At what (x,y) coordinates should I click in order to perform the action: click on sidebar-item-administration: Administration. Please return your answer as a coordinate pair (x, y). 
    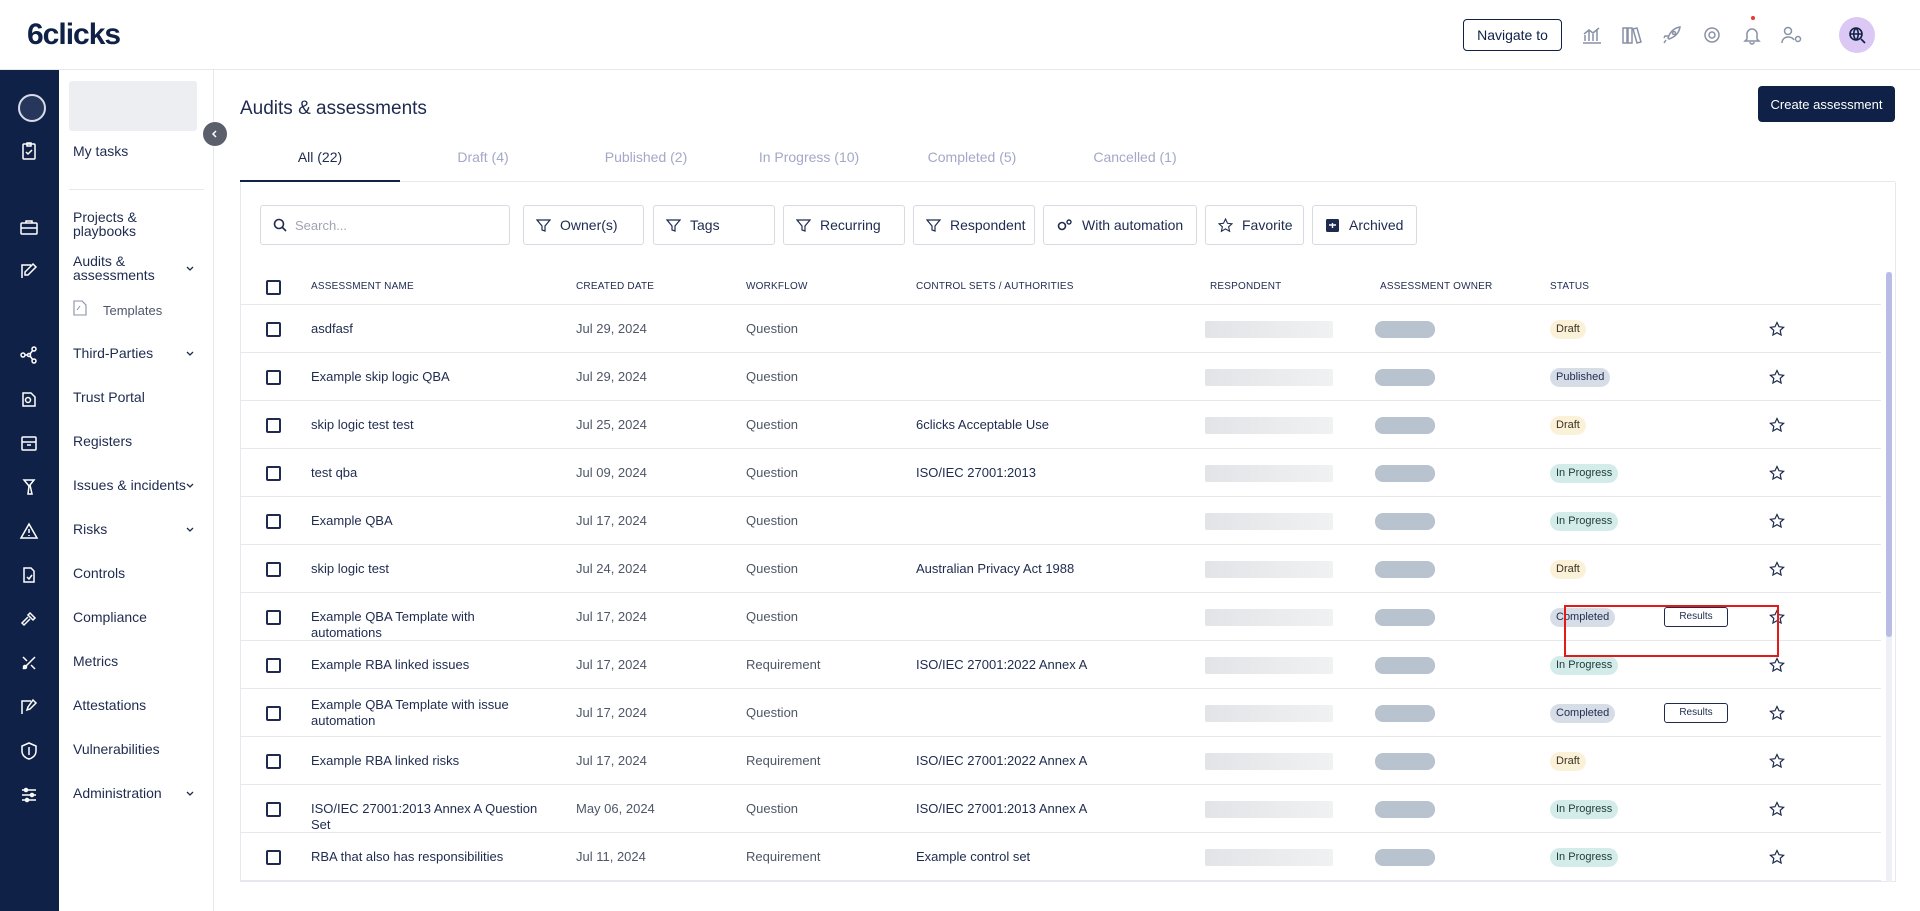
    Looking at the image, I should click on (117, 793).